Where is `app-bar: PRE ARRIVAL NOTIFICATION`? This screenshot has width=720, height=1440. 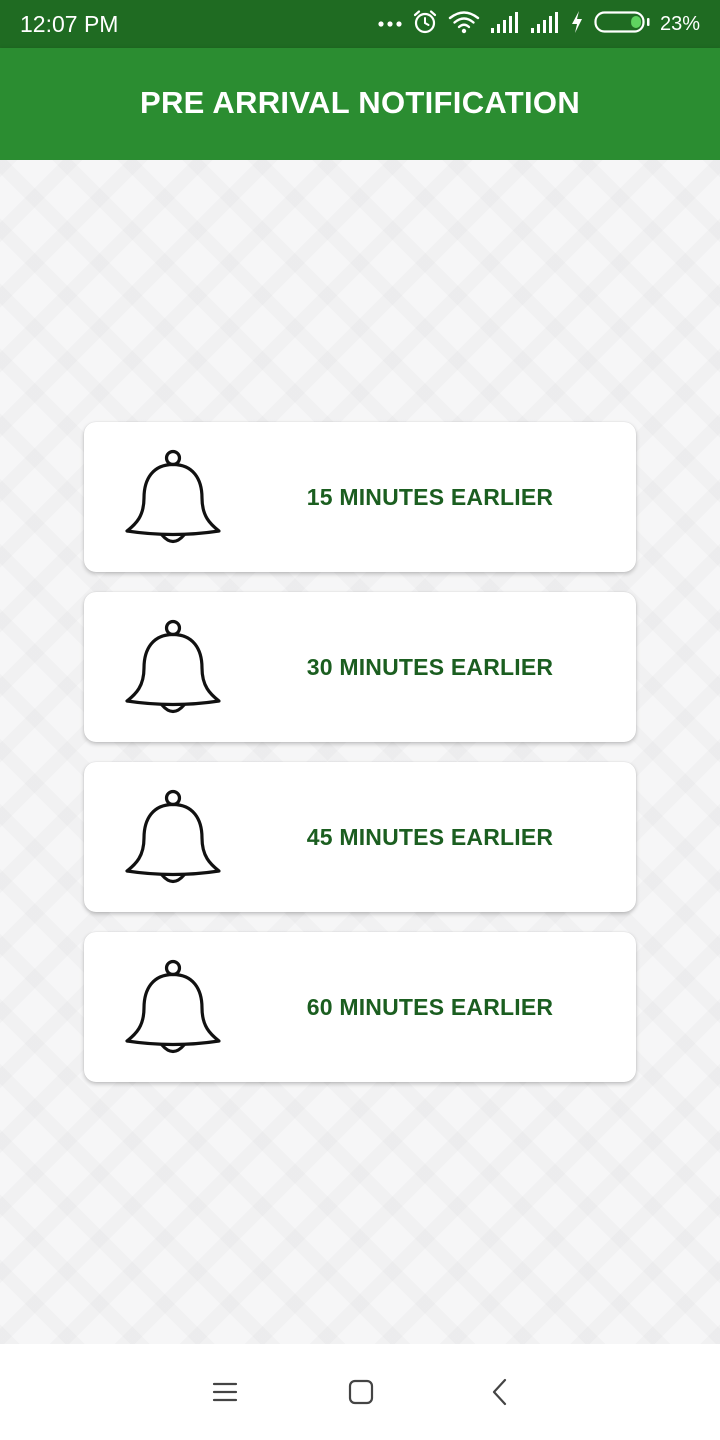
app-bar: PRE ARRIVAL NOTIFICATION is located at coordinates (360, 104).